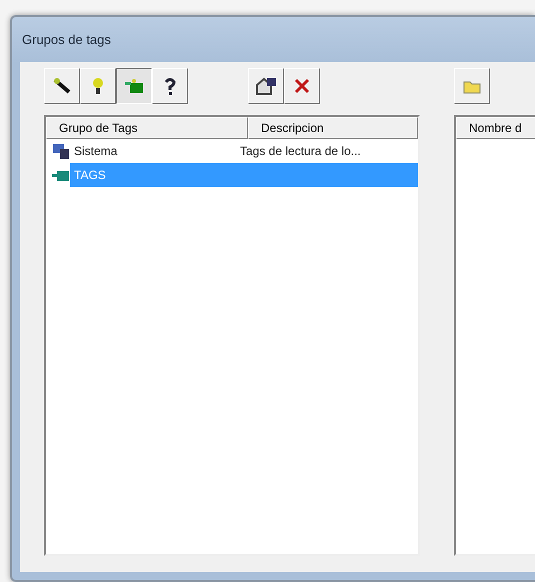  What do you see at coordinates (472, 86) in the screenshot?
I see `folder-icon` at bounding box center [472, 86].